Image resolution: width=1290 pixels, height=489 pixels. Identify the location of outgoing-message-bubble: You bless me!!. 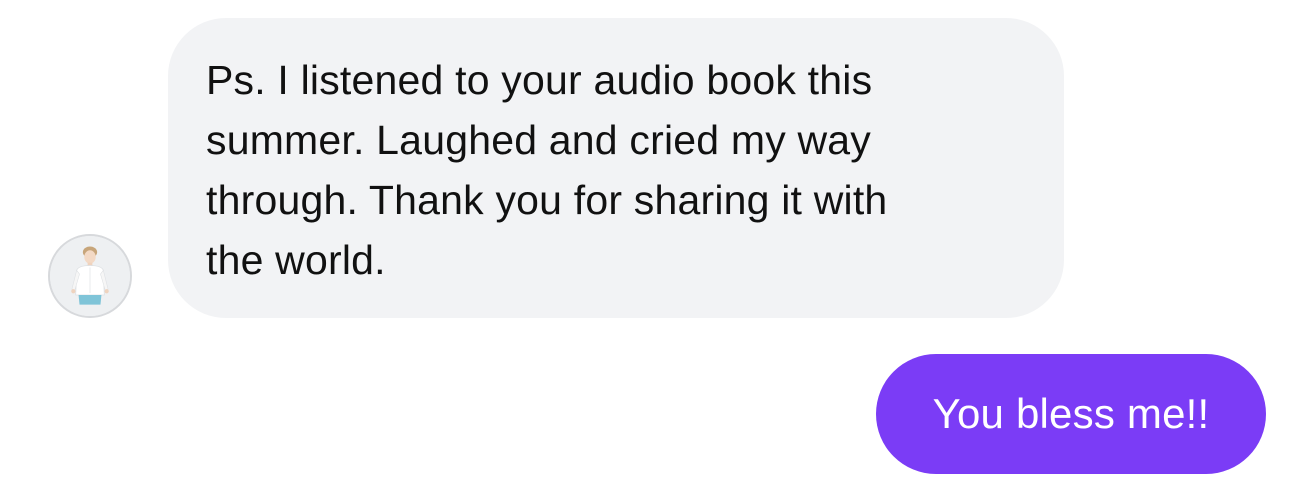
(1071, 414).